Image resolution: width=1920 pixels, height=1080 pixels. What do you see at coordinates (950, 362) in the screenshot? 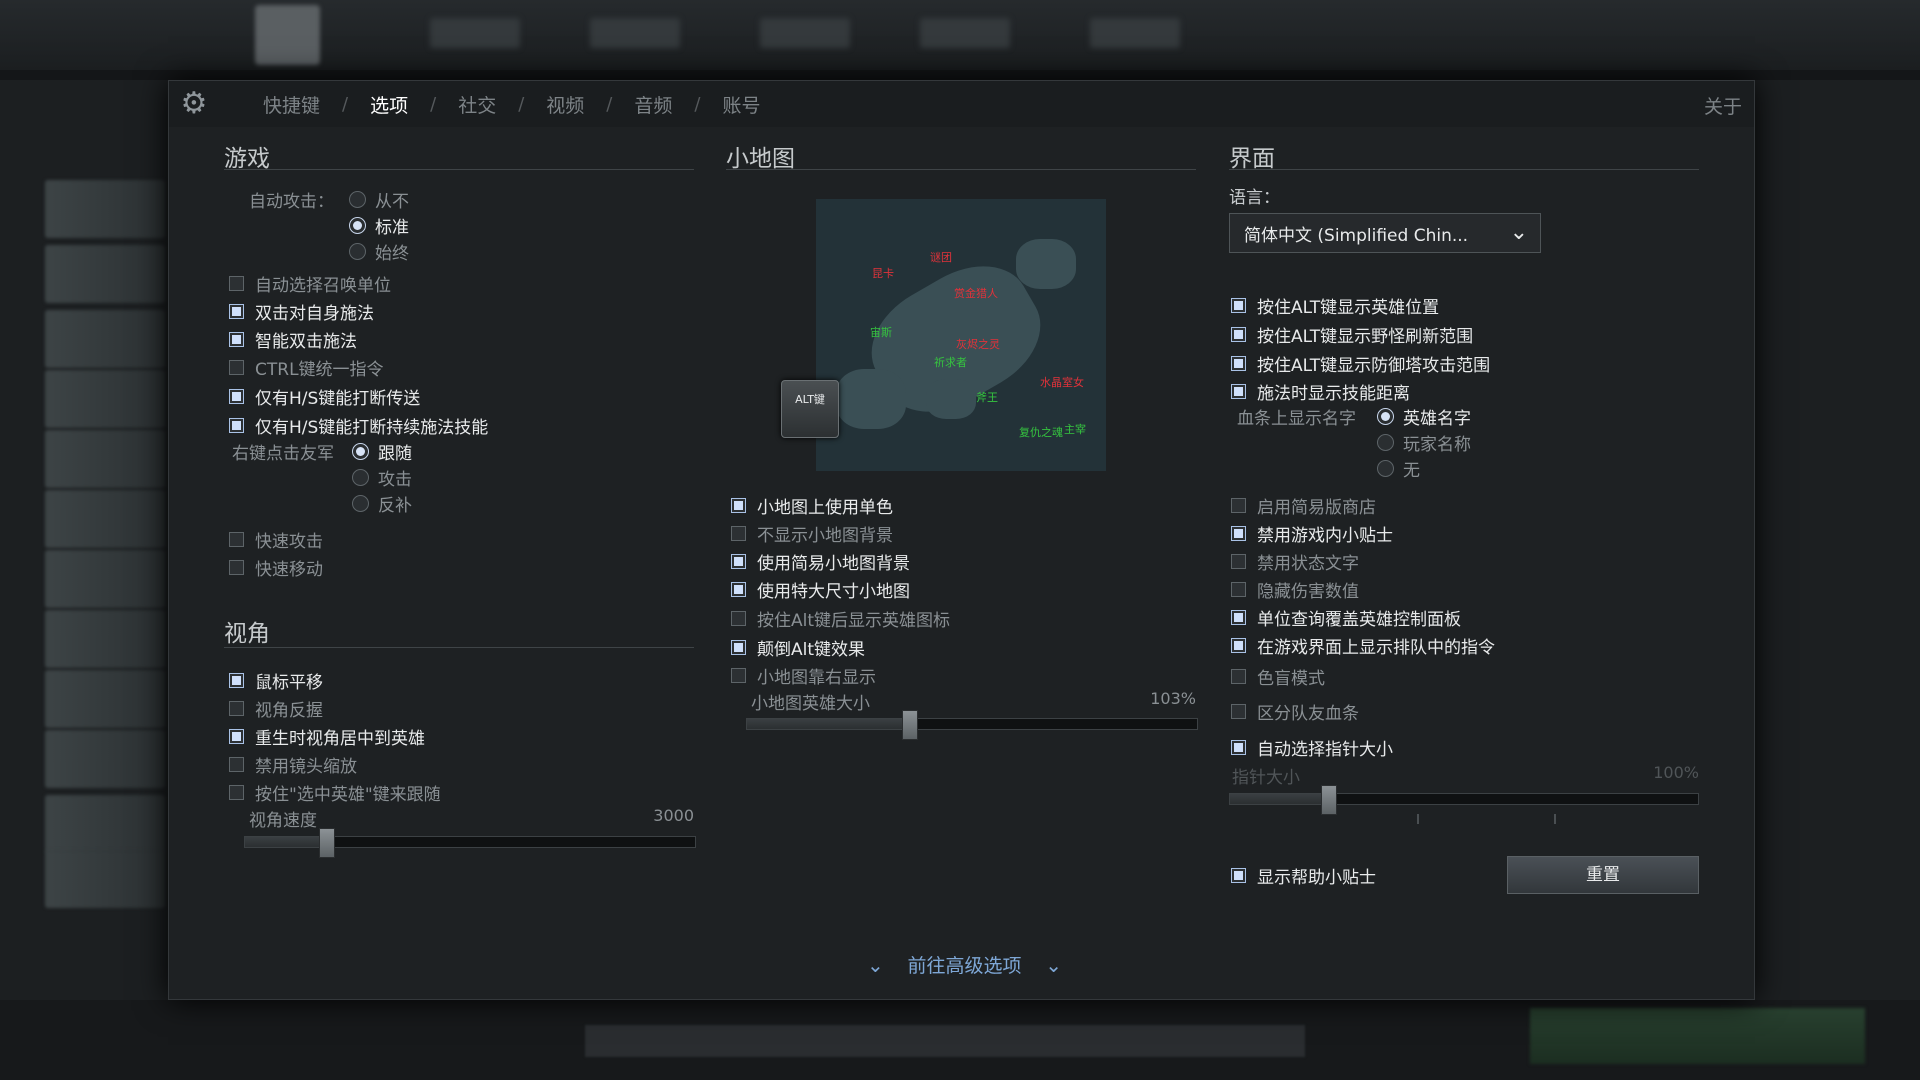
I see `minimap-hero-label: 祈求者` at bounding box center [950, 362].